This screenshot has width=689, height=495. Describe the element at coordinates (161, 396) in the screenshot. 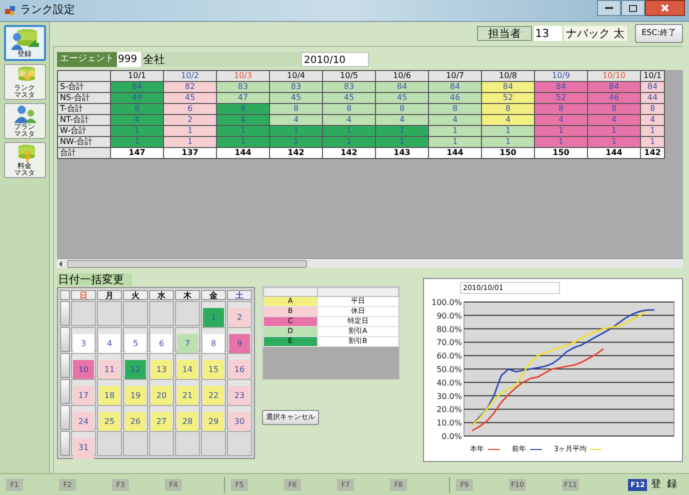

I see `calendar-day: 20` at that location.